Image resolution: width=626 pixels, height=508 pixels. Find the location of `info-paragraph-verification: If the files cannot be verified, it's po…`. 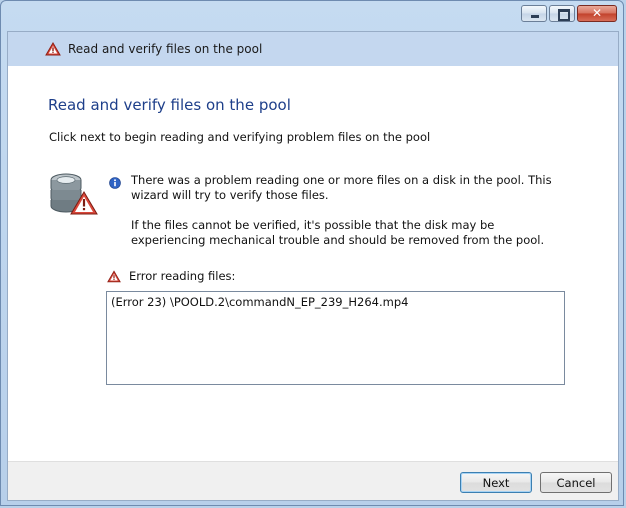

info-paragraph-verification: If the files cannot be verified, it's po… is located at coordinates (338, 232).